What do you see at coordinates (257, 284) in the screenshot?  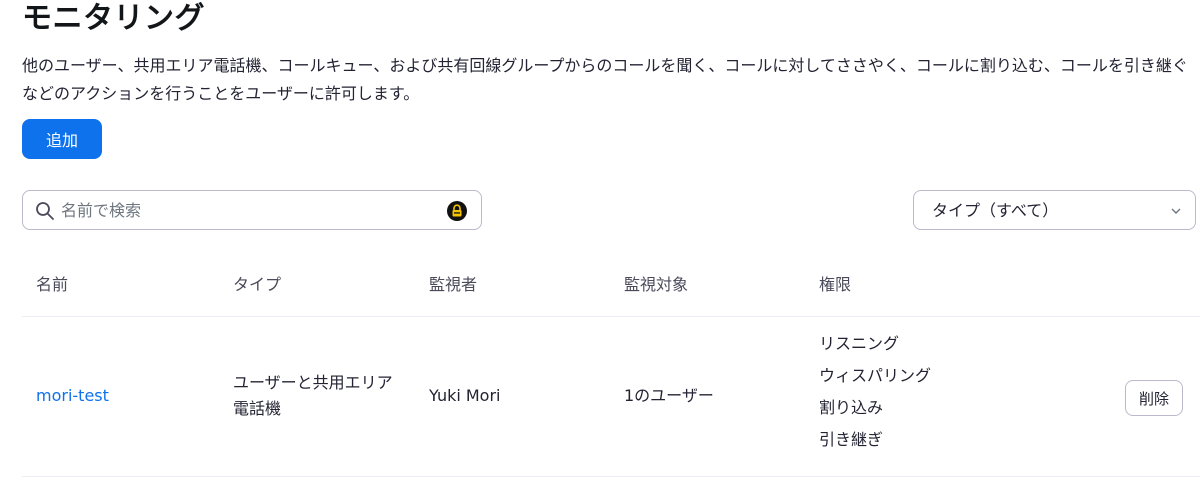 I see `column-header-type: タイプ` at bounding box center [257, 284].